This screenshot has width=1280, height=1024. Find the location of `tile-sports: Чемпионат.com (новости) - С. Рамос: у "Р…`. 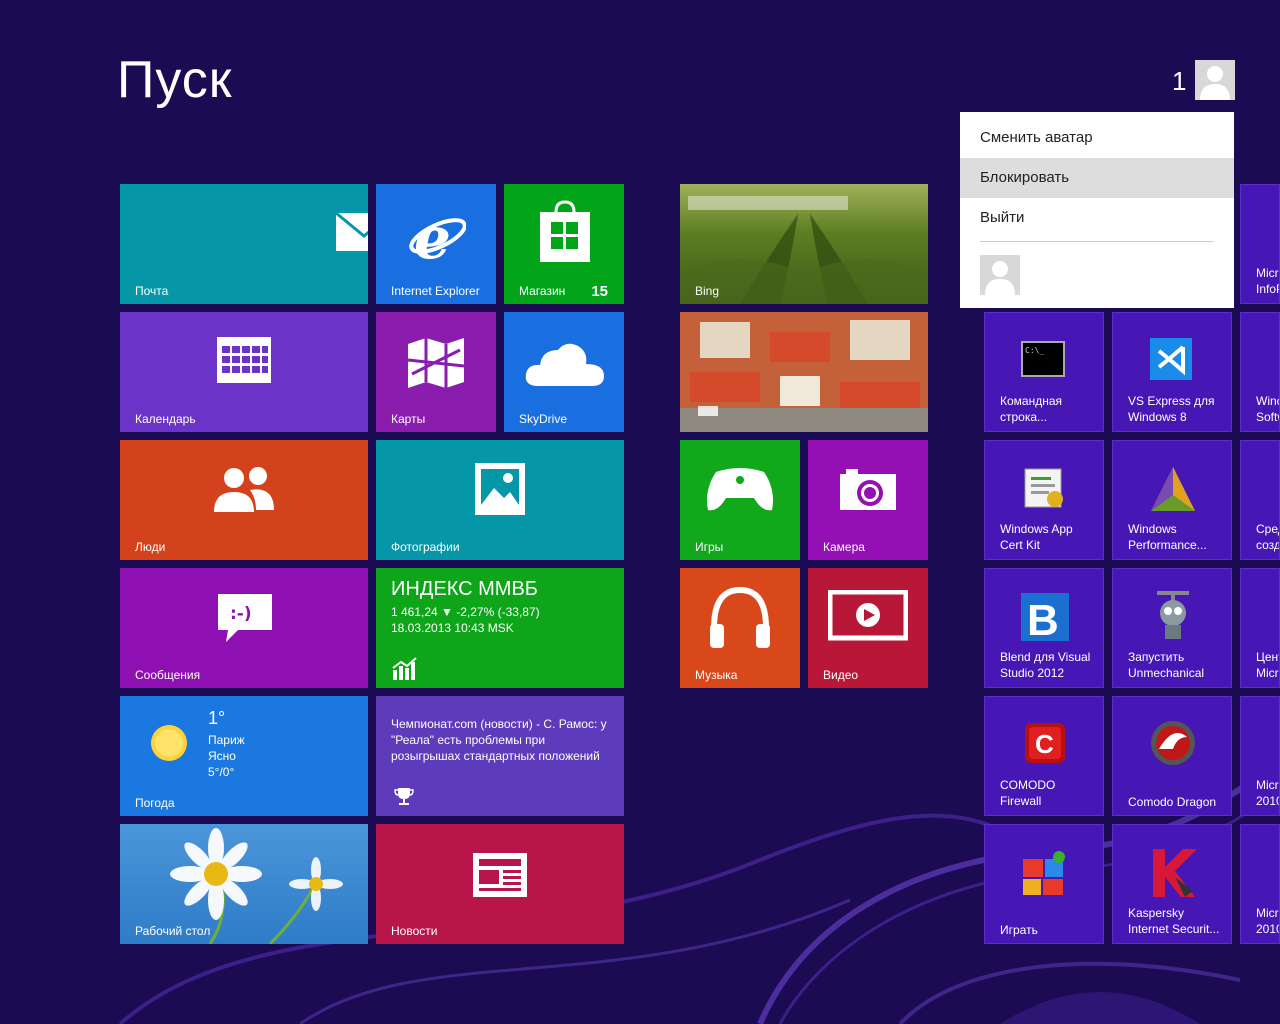

tile-sports: Чемпионат.com (новости) - С. Рамос: у "Р… is located at coordinates (500, 756).